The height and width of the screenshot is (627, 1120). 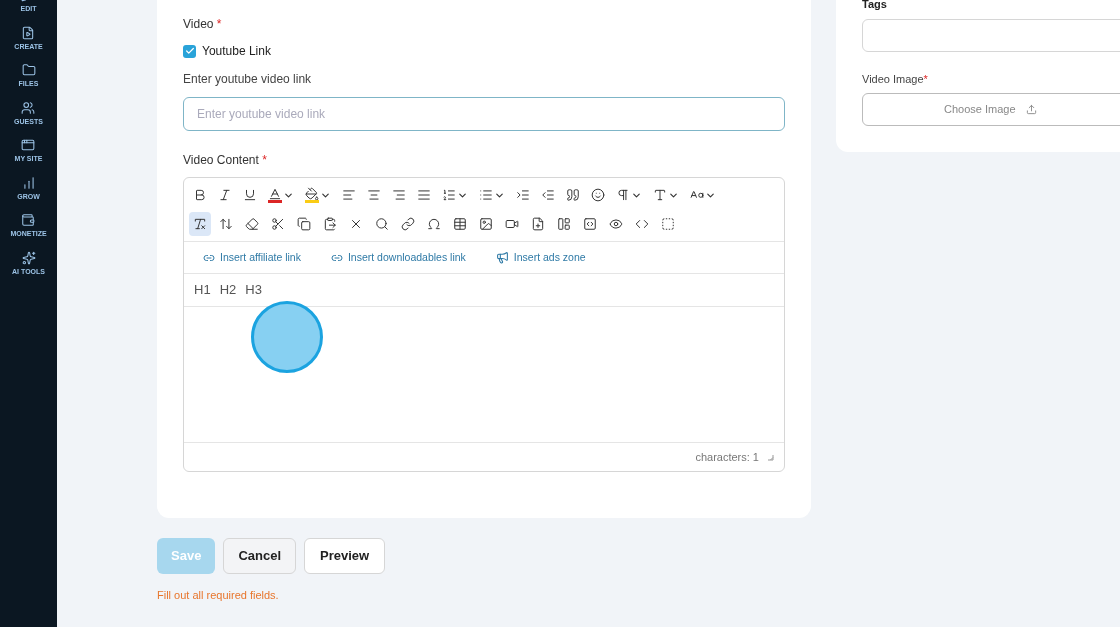 I want to click on table-icon, so click(x=460, y=224).